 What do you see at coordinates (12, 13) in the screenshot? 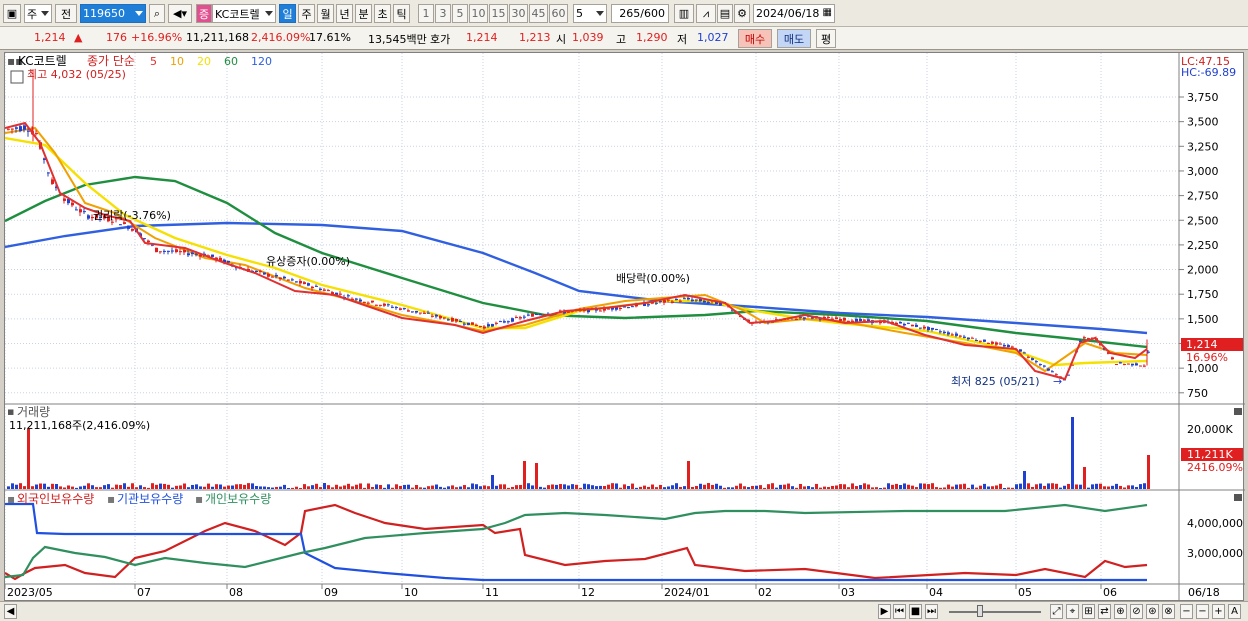
I see `window-icon: ▣` at bounding box center [12, 13].